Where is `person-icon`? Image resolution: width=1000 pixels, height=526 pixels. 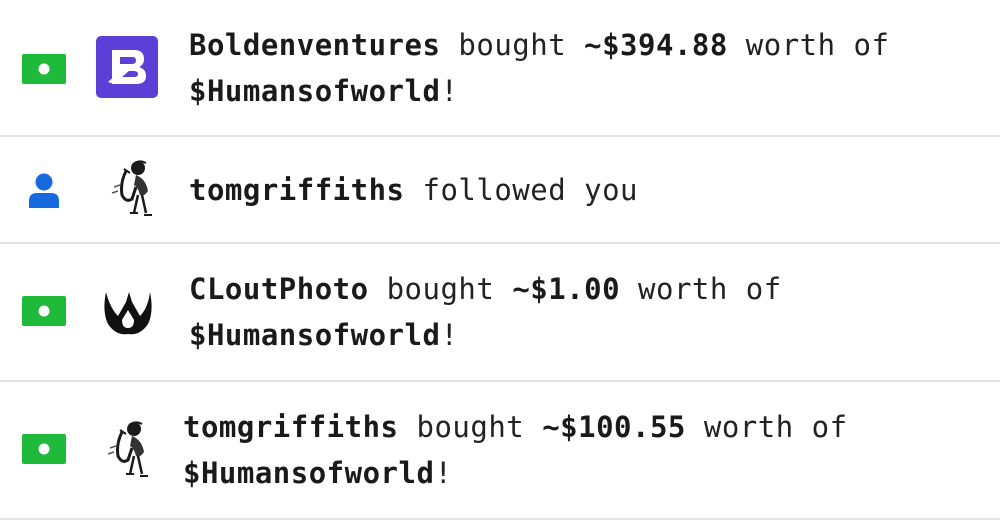 person-icon is located at coordinates (44, 190).